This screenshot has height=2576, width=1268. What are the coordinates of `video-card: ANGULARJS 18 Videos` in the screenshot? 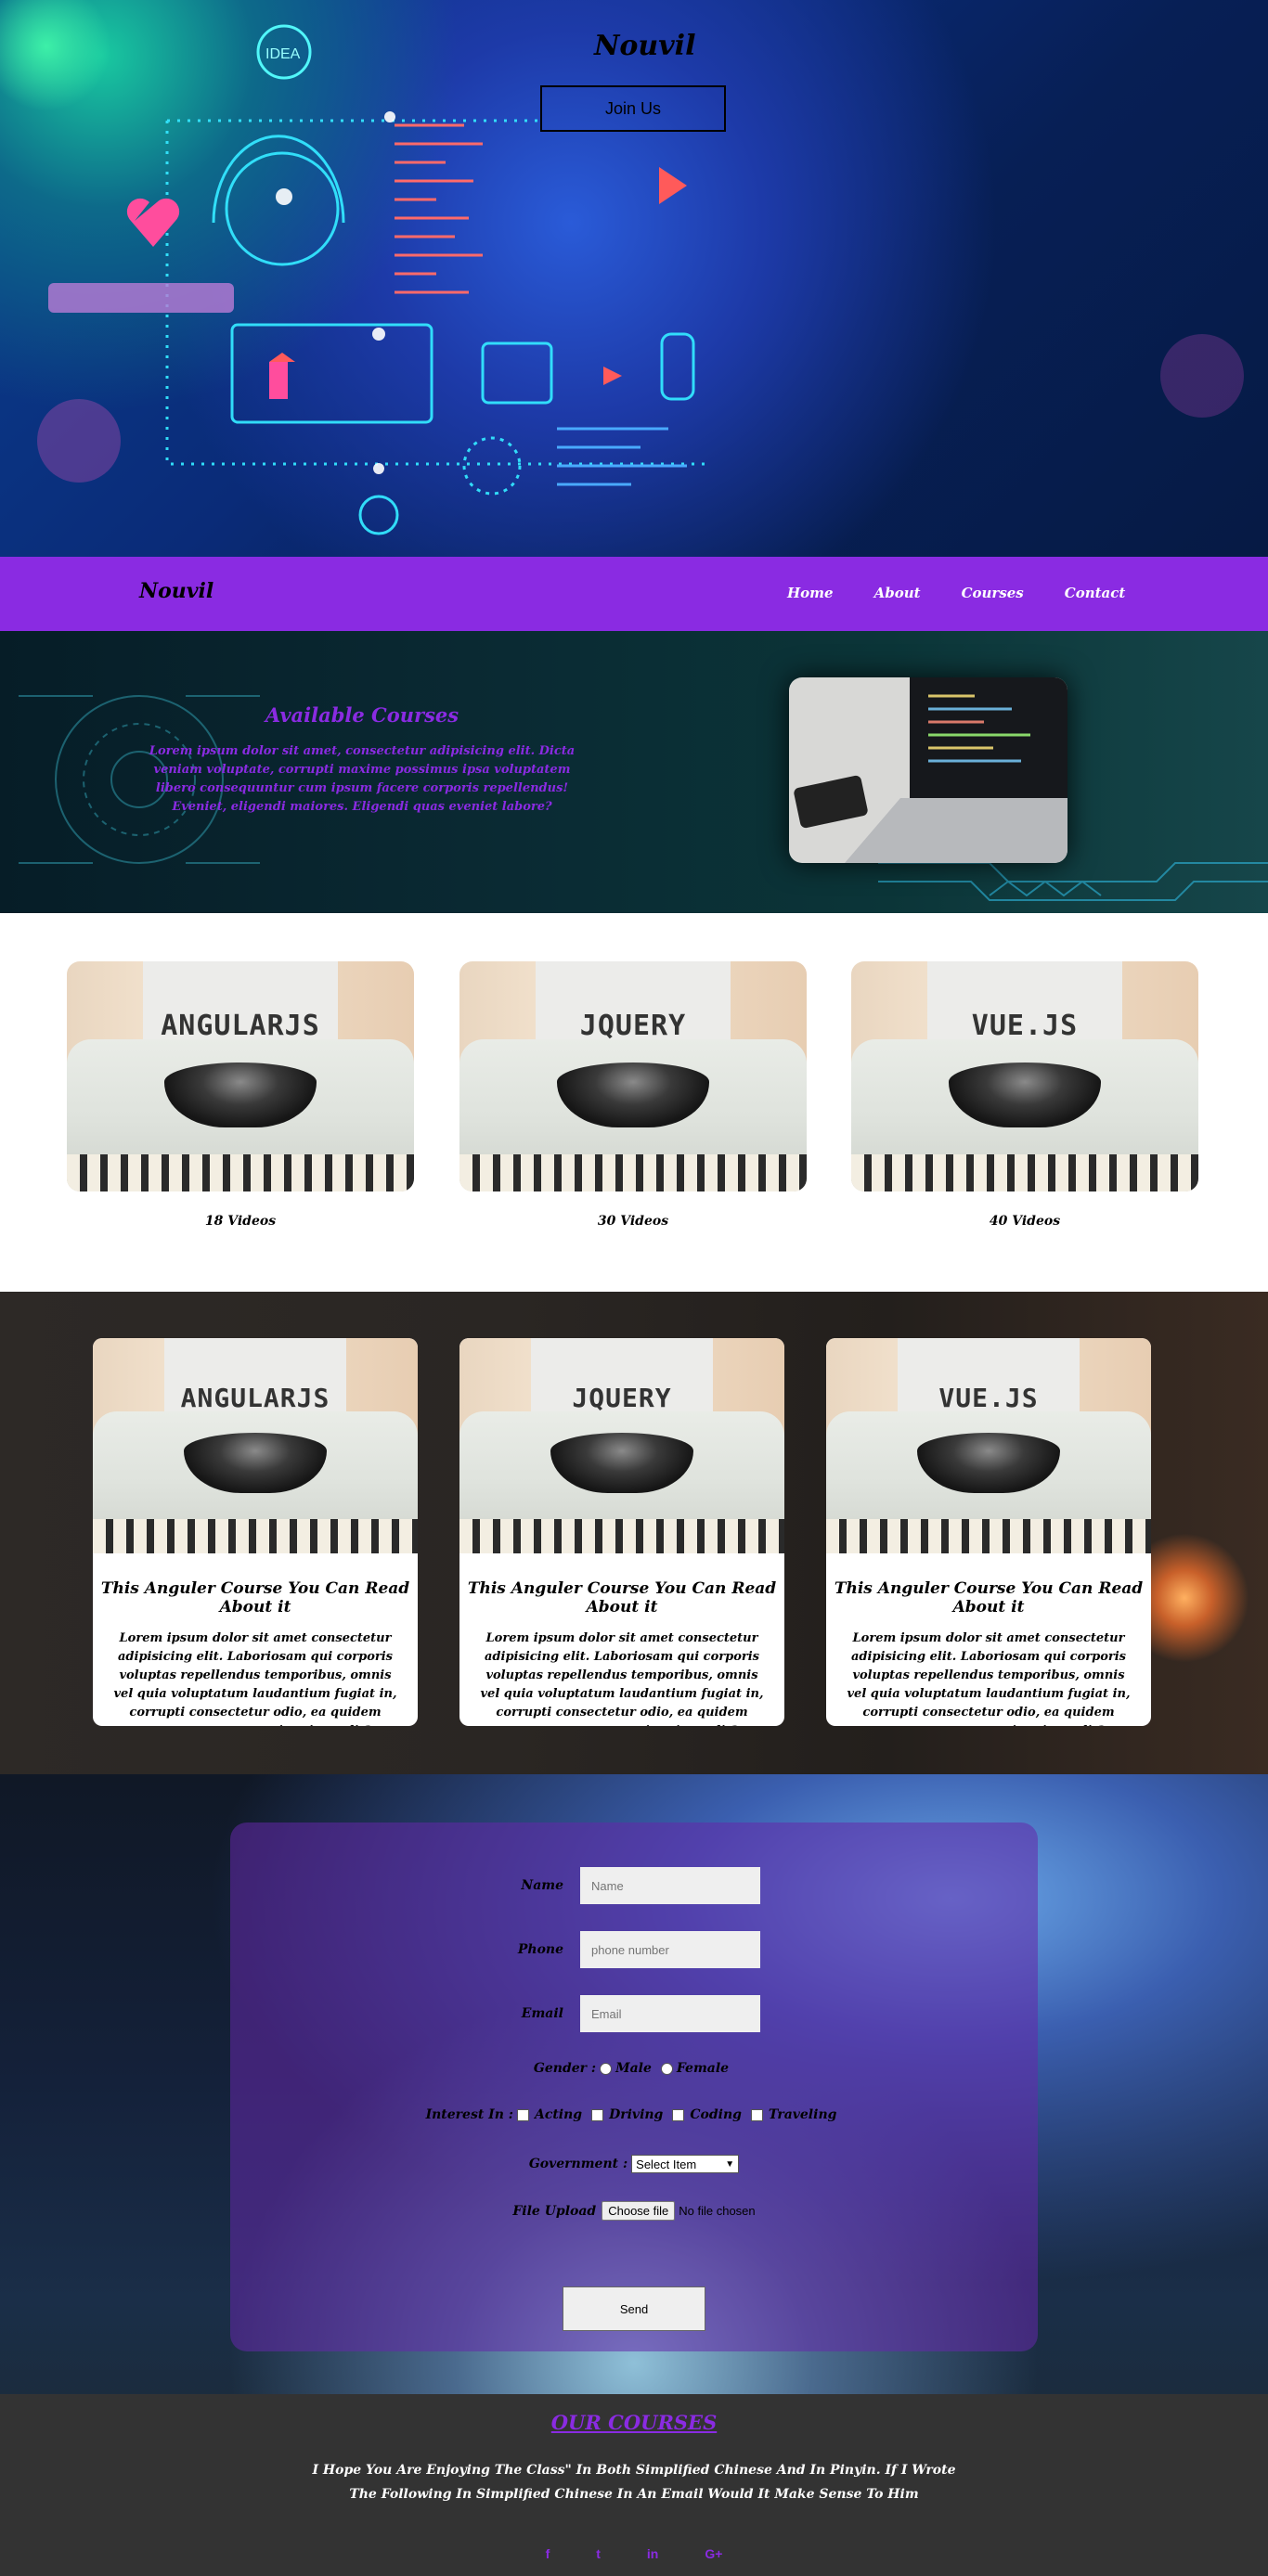 It's located at (240, 1095).